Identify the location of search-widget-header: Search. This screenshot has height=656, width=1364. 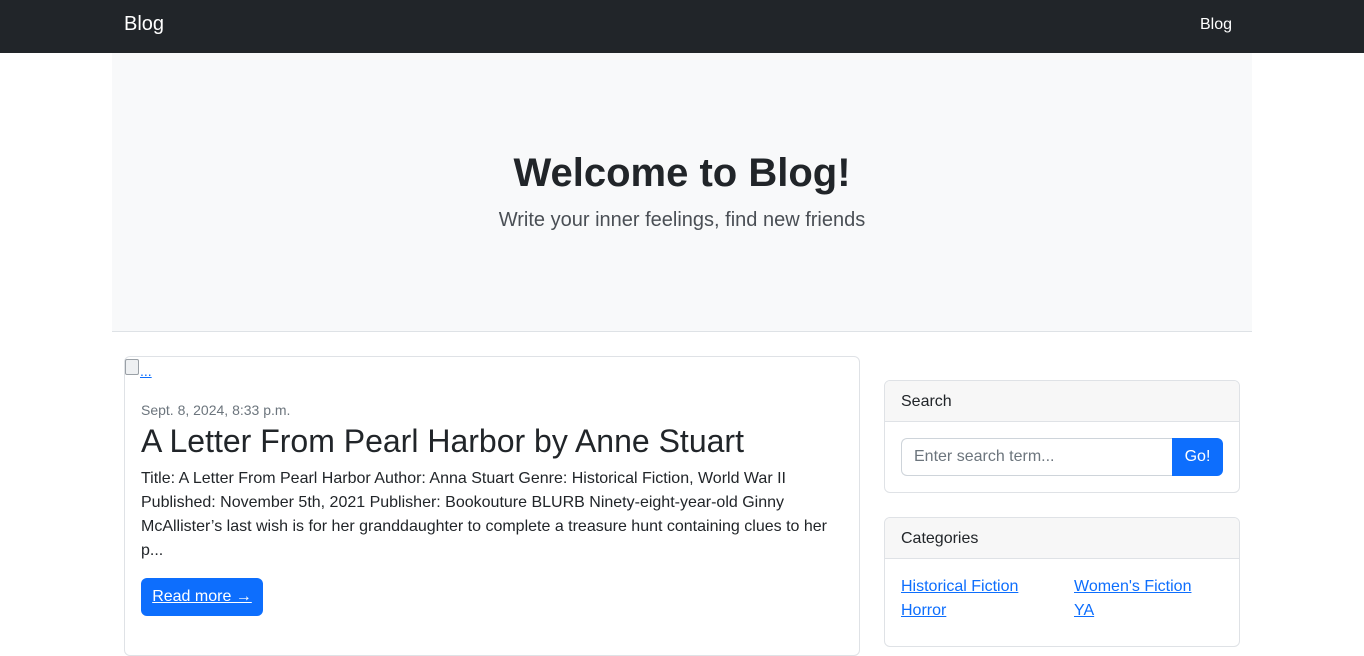
(1062, 401).